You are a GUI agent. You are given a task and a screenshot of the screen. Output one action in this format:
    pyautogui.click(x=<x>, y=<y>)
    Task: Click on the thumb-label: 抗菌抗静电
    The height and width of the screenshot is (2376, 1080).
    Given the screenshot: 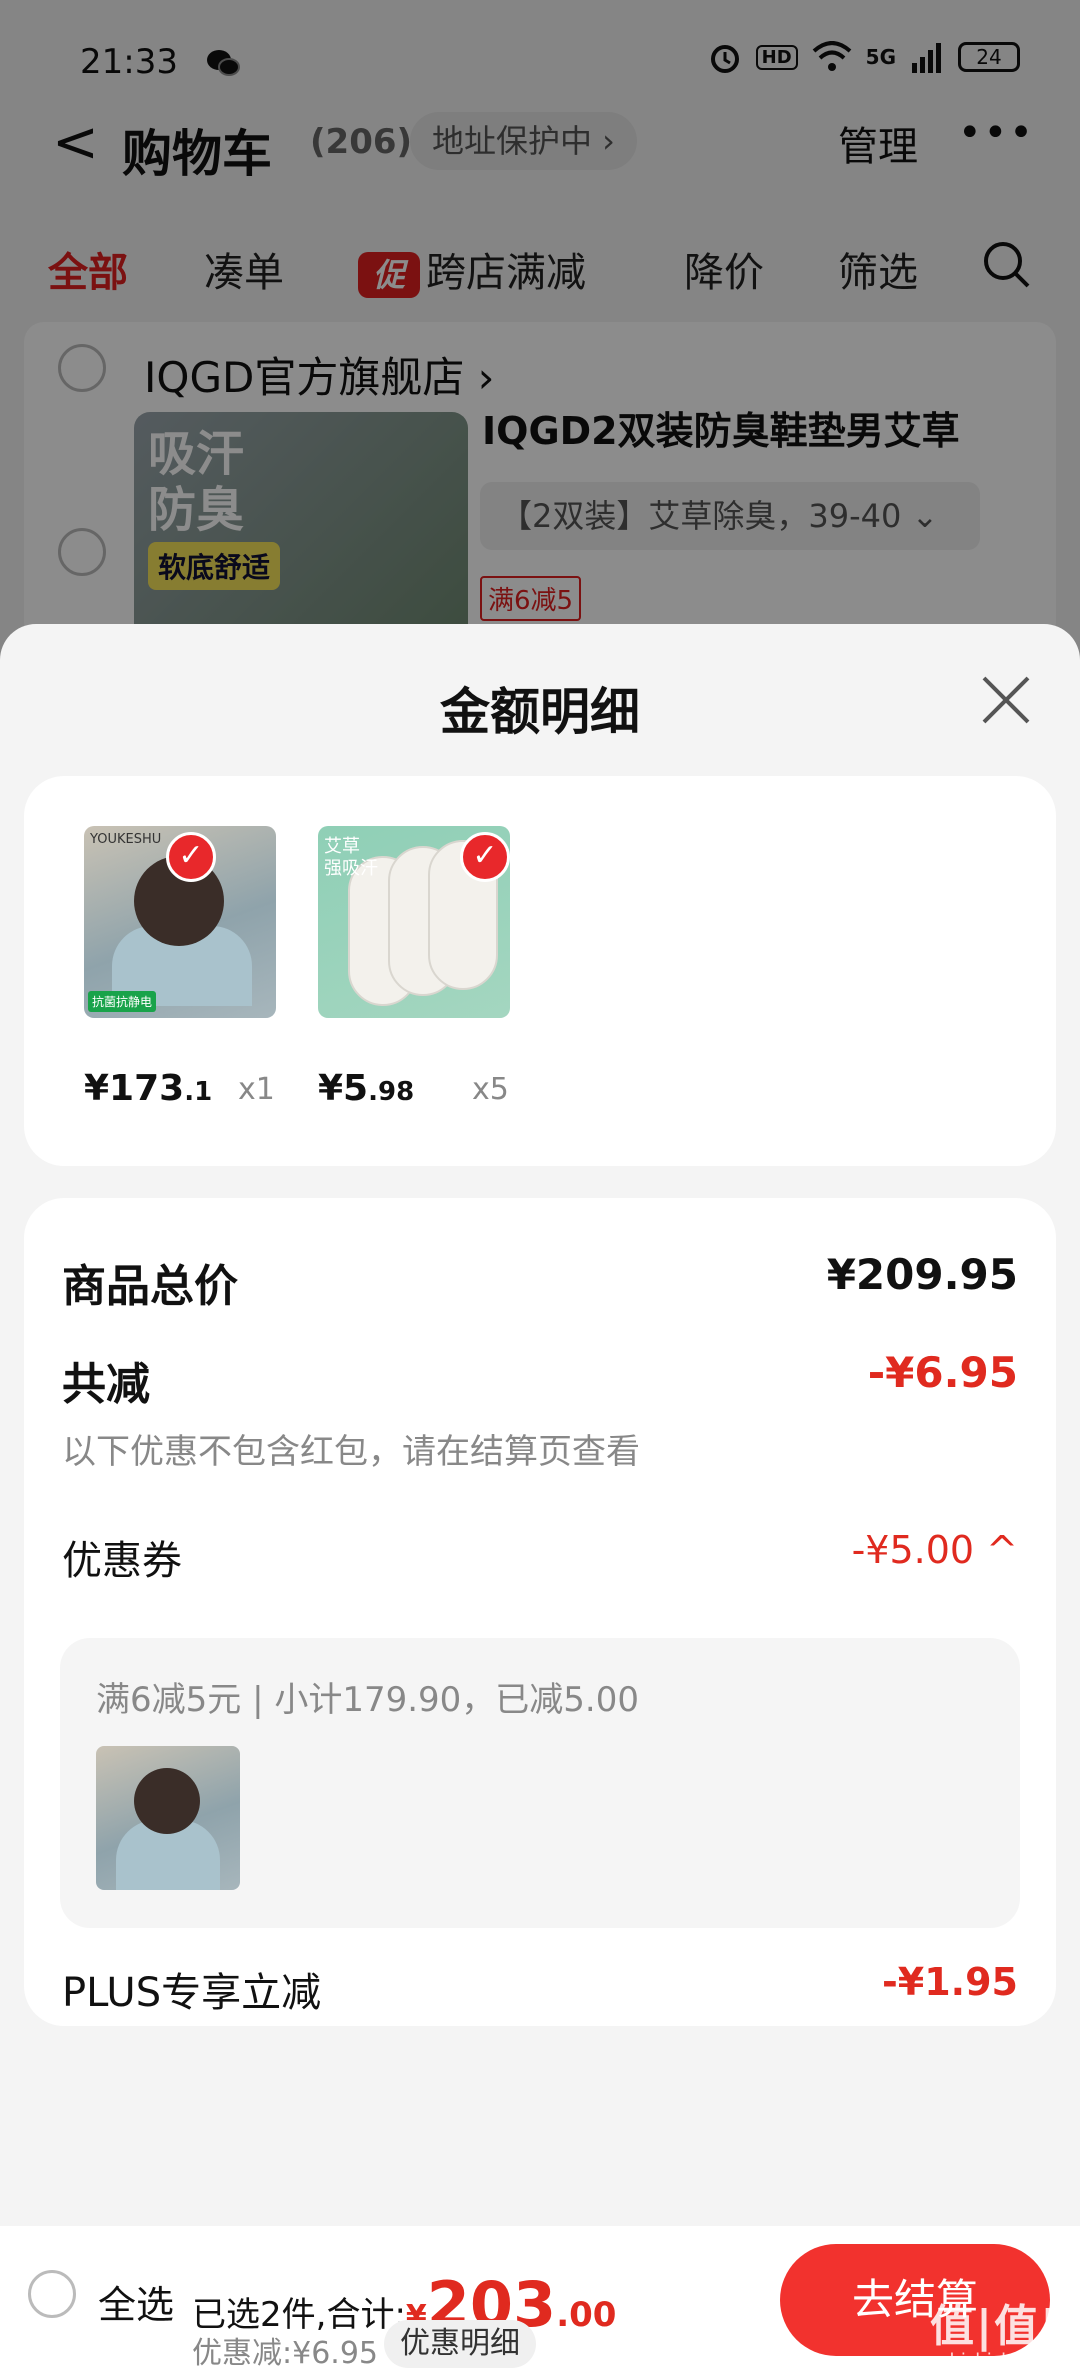 What is the action you would take?
    pyautogui.click(x=122, y=1001)
    